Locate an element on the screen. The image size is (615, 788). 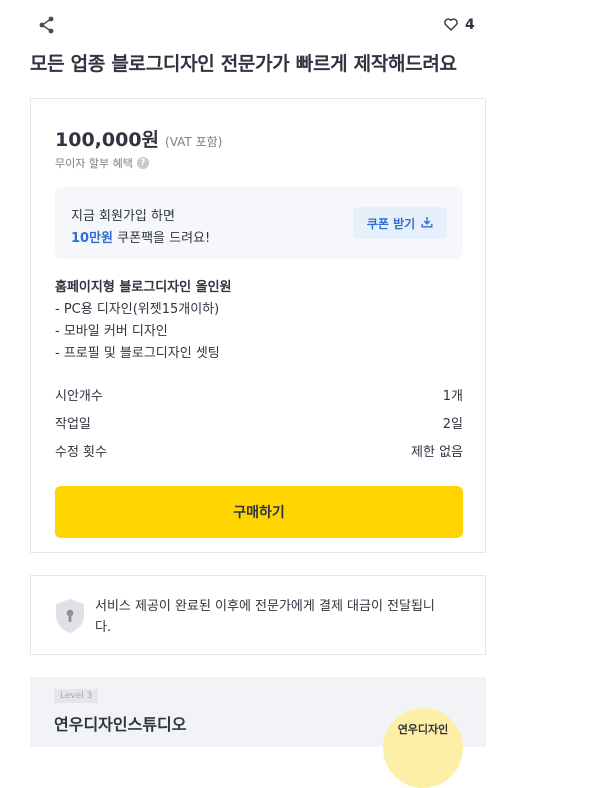
coupon-banner: 지금 회원가입 하면 10만원 쿠폰팩을 드려요! 쿠폰 받기 is located at coordinates (259, 223).